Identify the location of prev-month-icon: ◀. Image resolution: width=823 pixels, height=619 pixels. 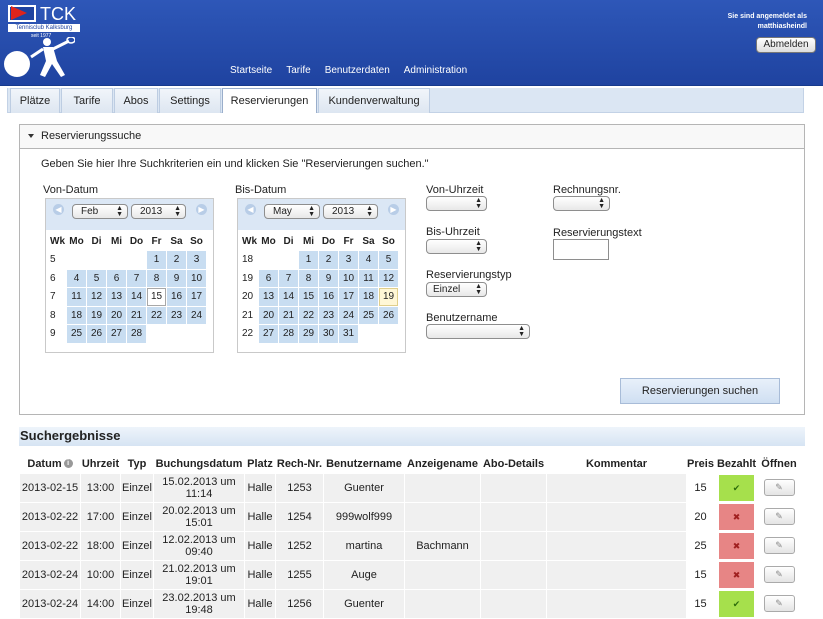
(250, 209).